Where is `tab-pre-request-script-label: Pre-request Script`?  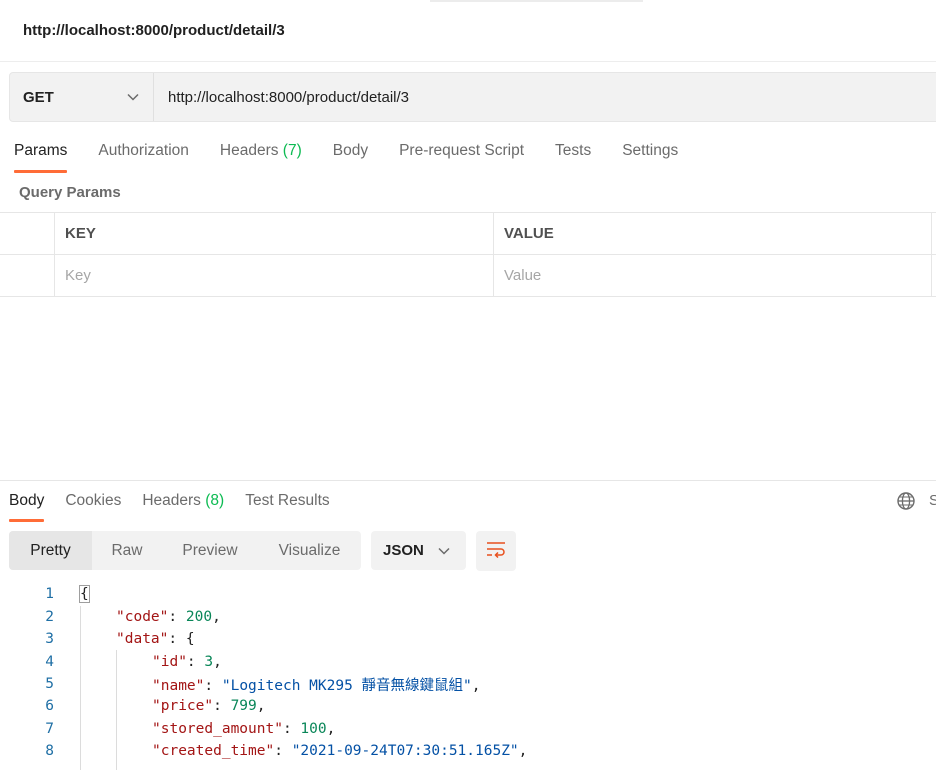
tab-pre-request-script-label: Pre-request Script is located at coordinates (462, 150).